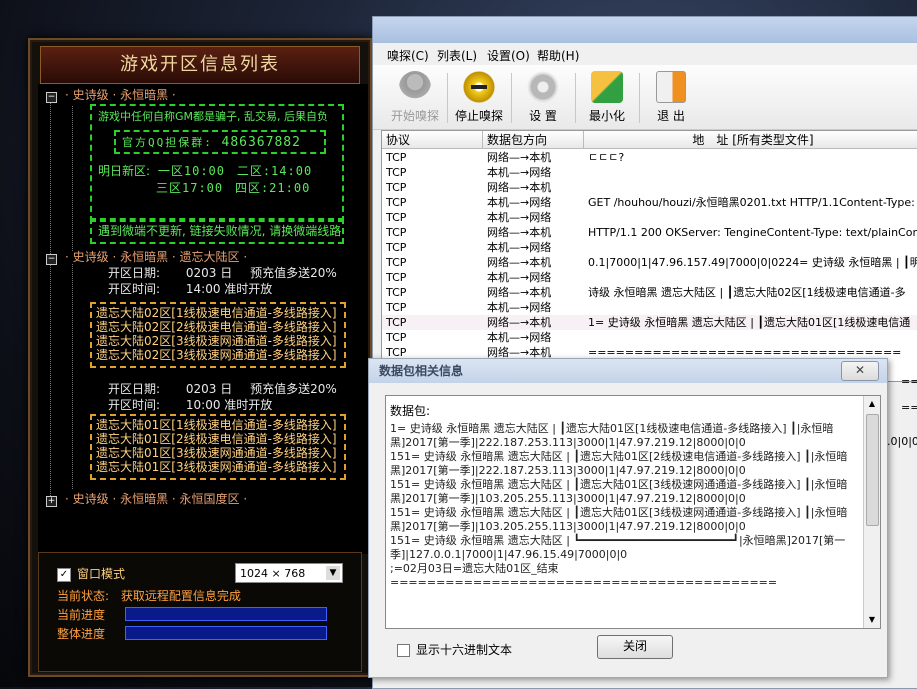 The height and width of the screenshot is (689, 917). I want to click on row-address: 1= 史诗级 永恒暗黑 遗忘大陆区 | ┃遗忘大陆01区[1线极速电信通, so click(749, 322).